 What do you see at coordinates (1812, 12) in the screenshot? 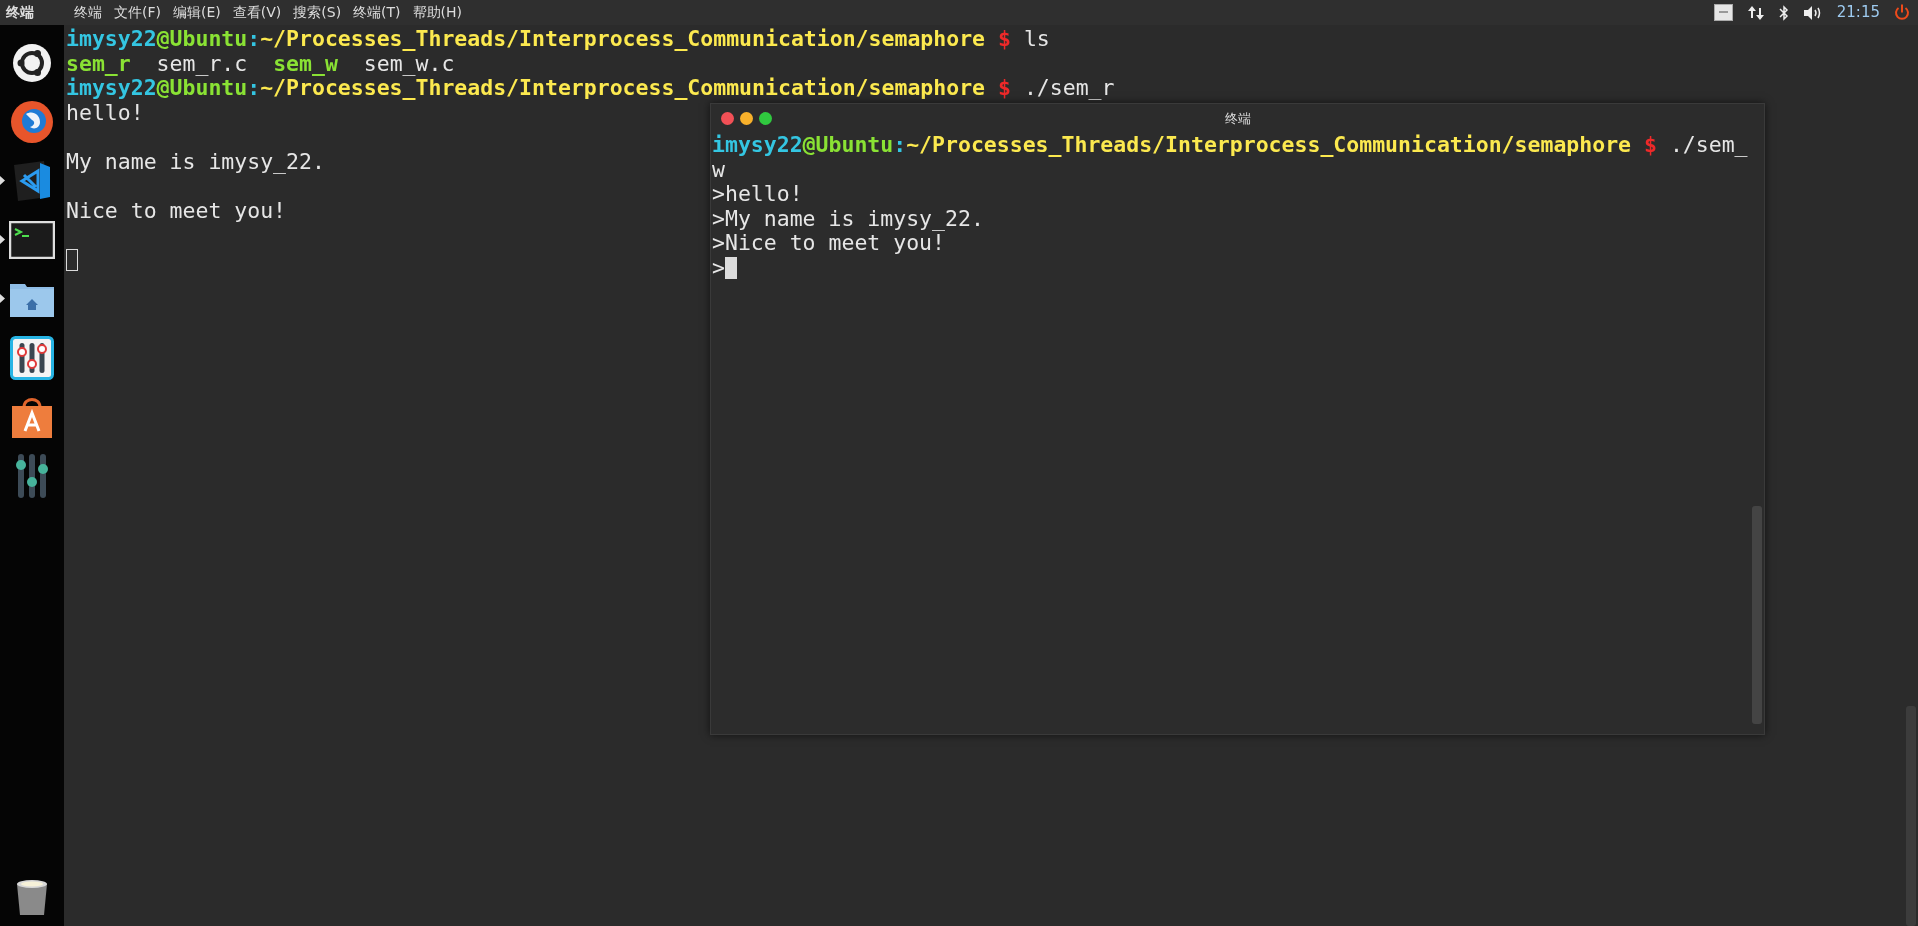
I see `volume-icon` at bounding box center [1812, 12].